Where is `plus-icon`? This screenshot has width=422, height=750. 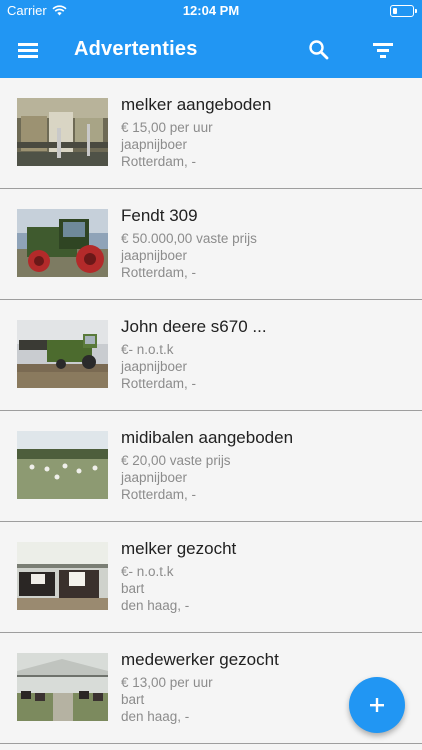 plus-icon is located at coordinates (377, 705).